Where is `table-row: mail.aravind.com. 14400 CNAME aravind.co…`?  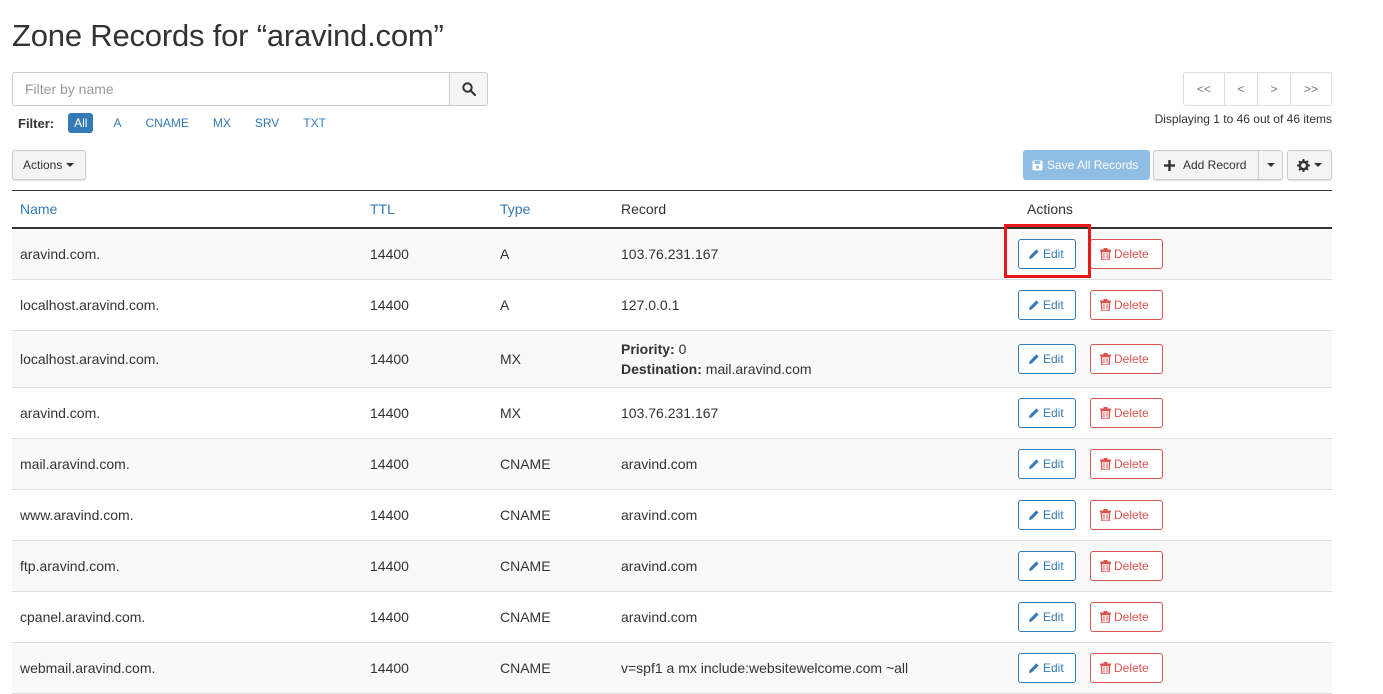 table-row: mail.aravind.com. 14400 CNAME aravind.co… is located at coordinates (672, 464).